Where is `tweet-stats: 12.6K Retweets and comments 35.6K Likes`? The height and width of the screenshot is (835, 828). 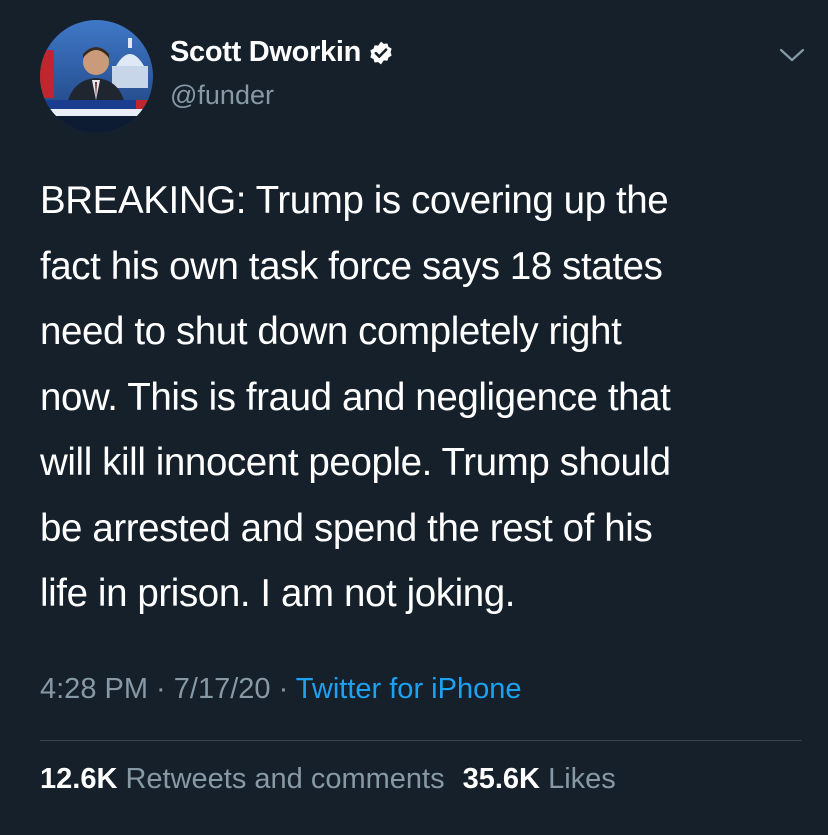 tweet-stats: 12.6K Retweets and comments 35.6K Likes is located at coordinates (328, 779).